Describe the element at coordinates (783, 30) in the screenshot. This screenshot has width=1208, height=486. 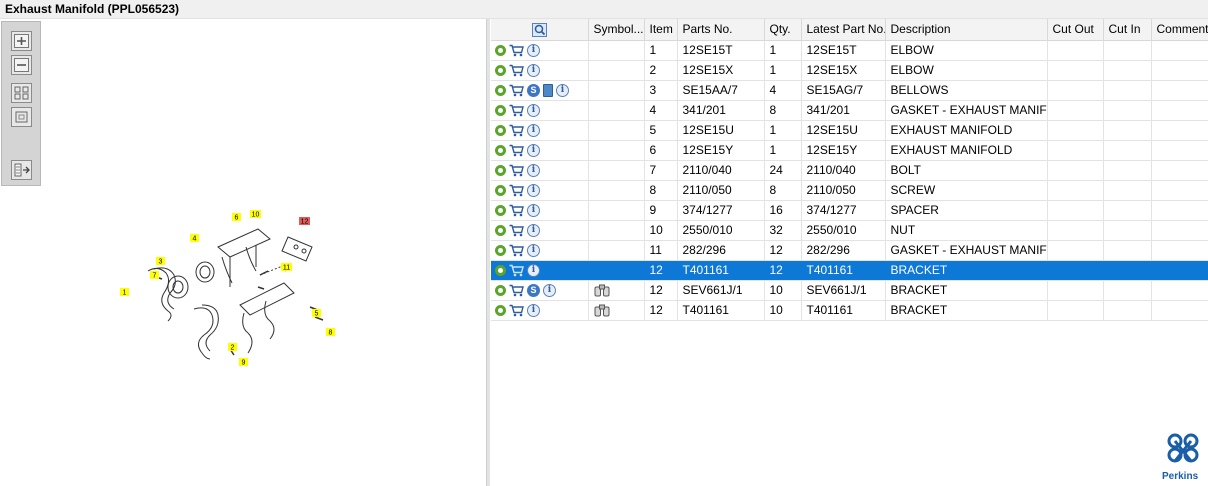
I see `col-qty-header: Qty.` at that location.